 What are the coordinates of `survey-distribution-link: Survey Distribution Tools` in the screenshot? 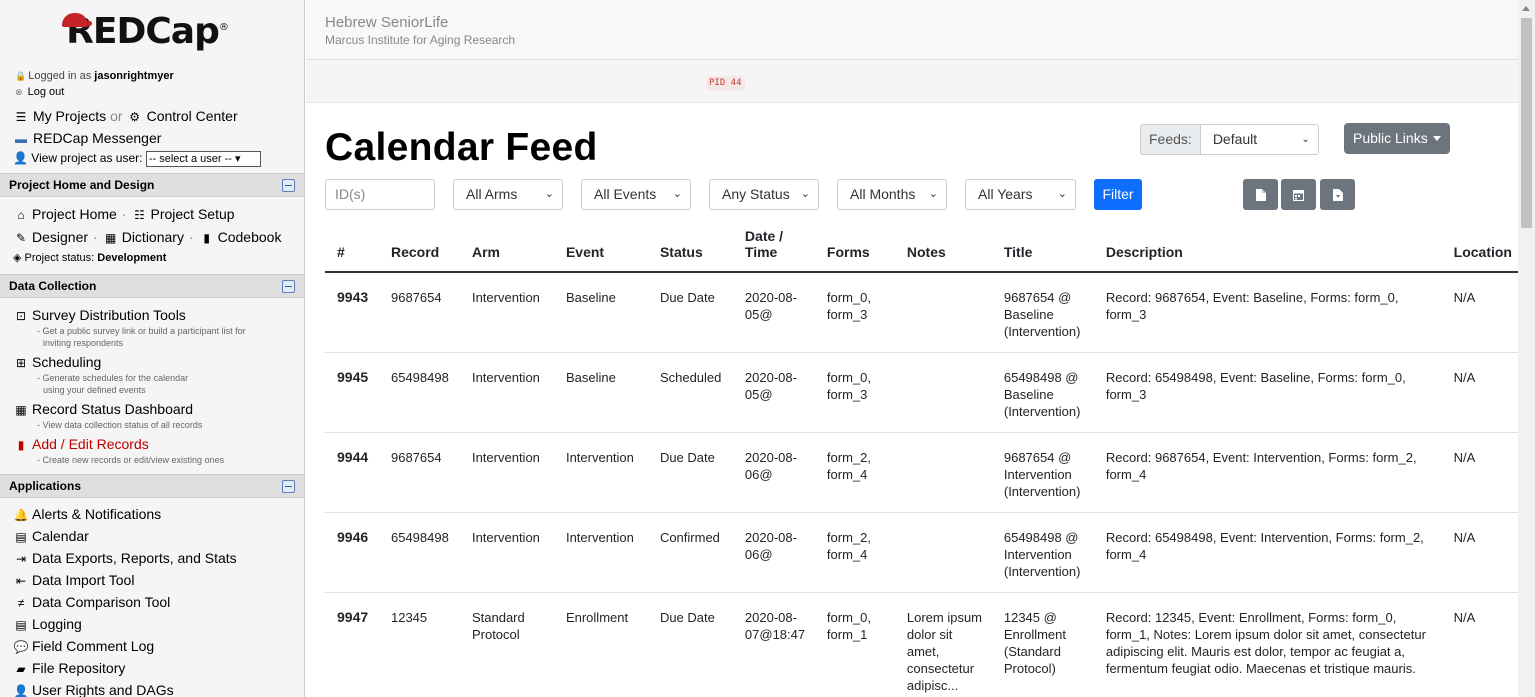 It's located at (109, 315).